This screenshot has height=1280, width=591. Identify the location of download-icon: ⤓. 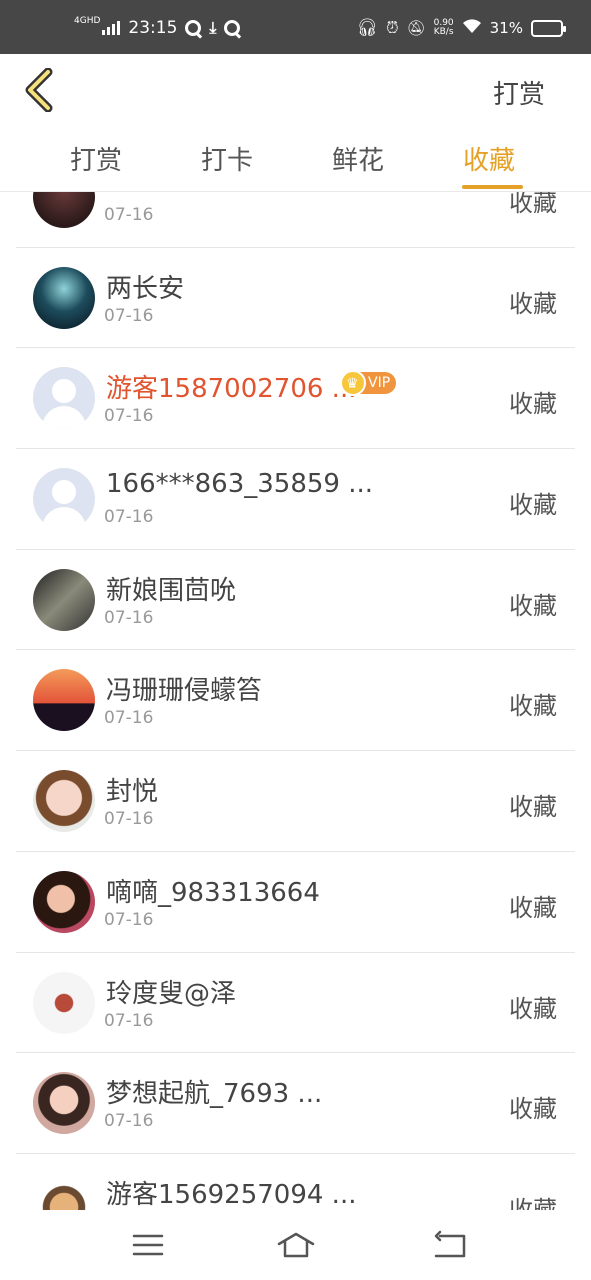
(213, 27).